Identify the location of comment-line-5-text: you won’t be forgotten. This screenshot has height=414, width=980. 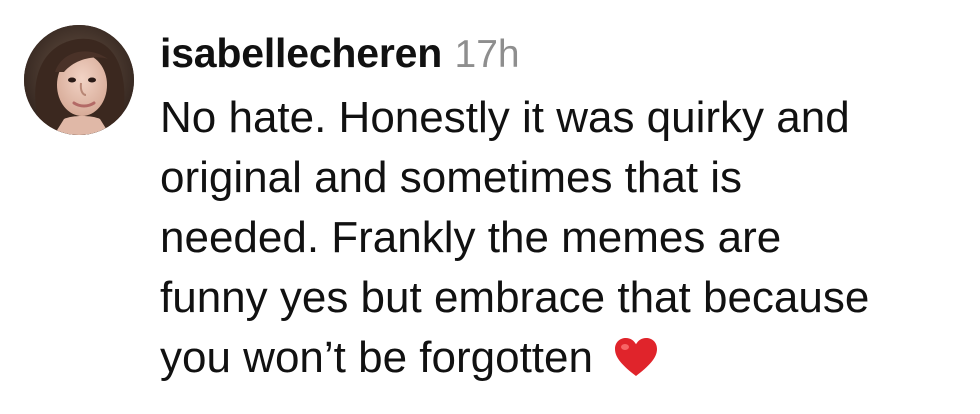
(376, 357).